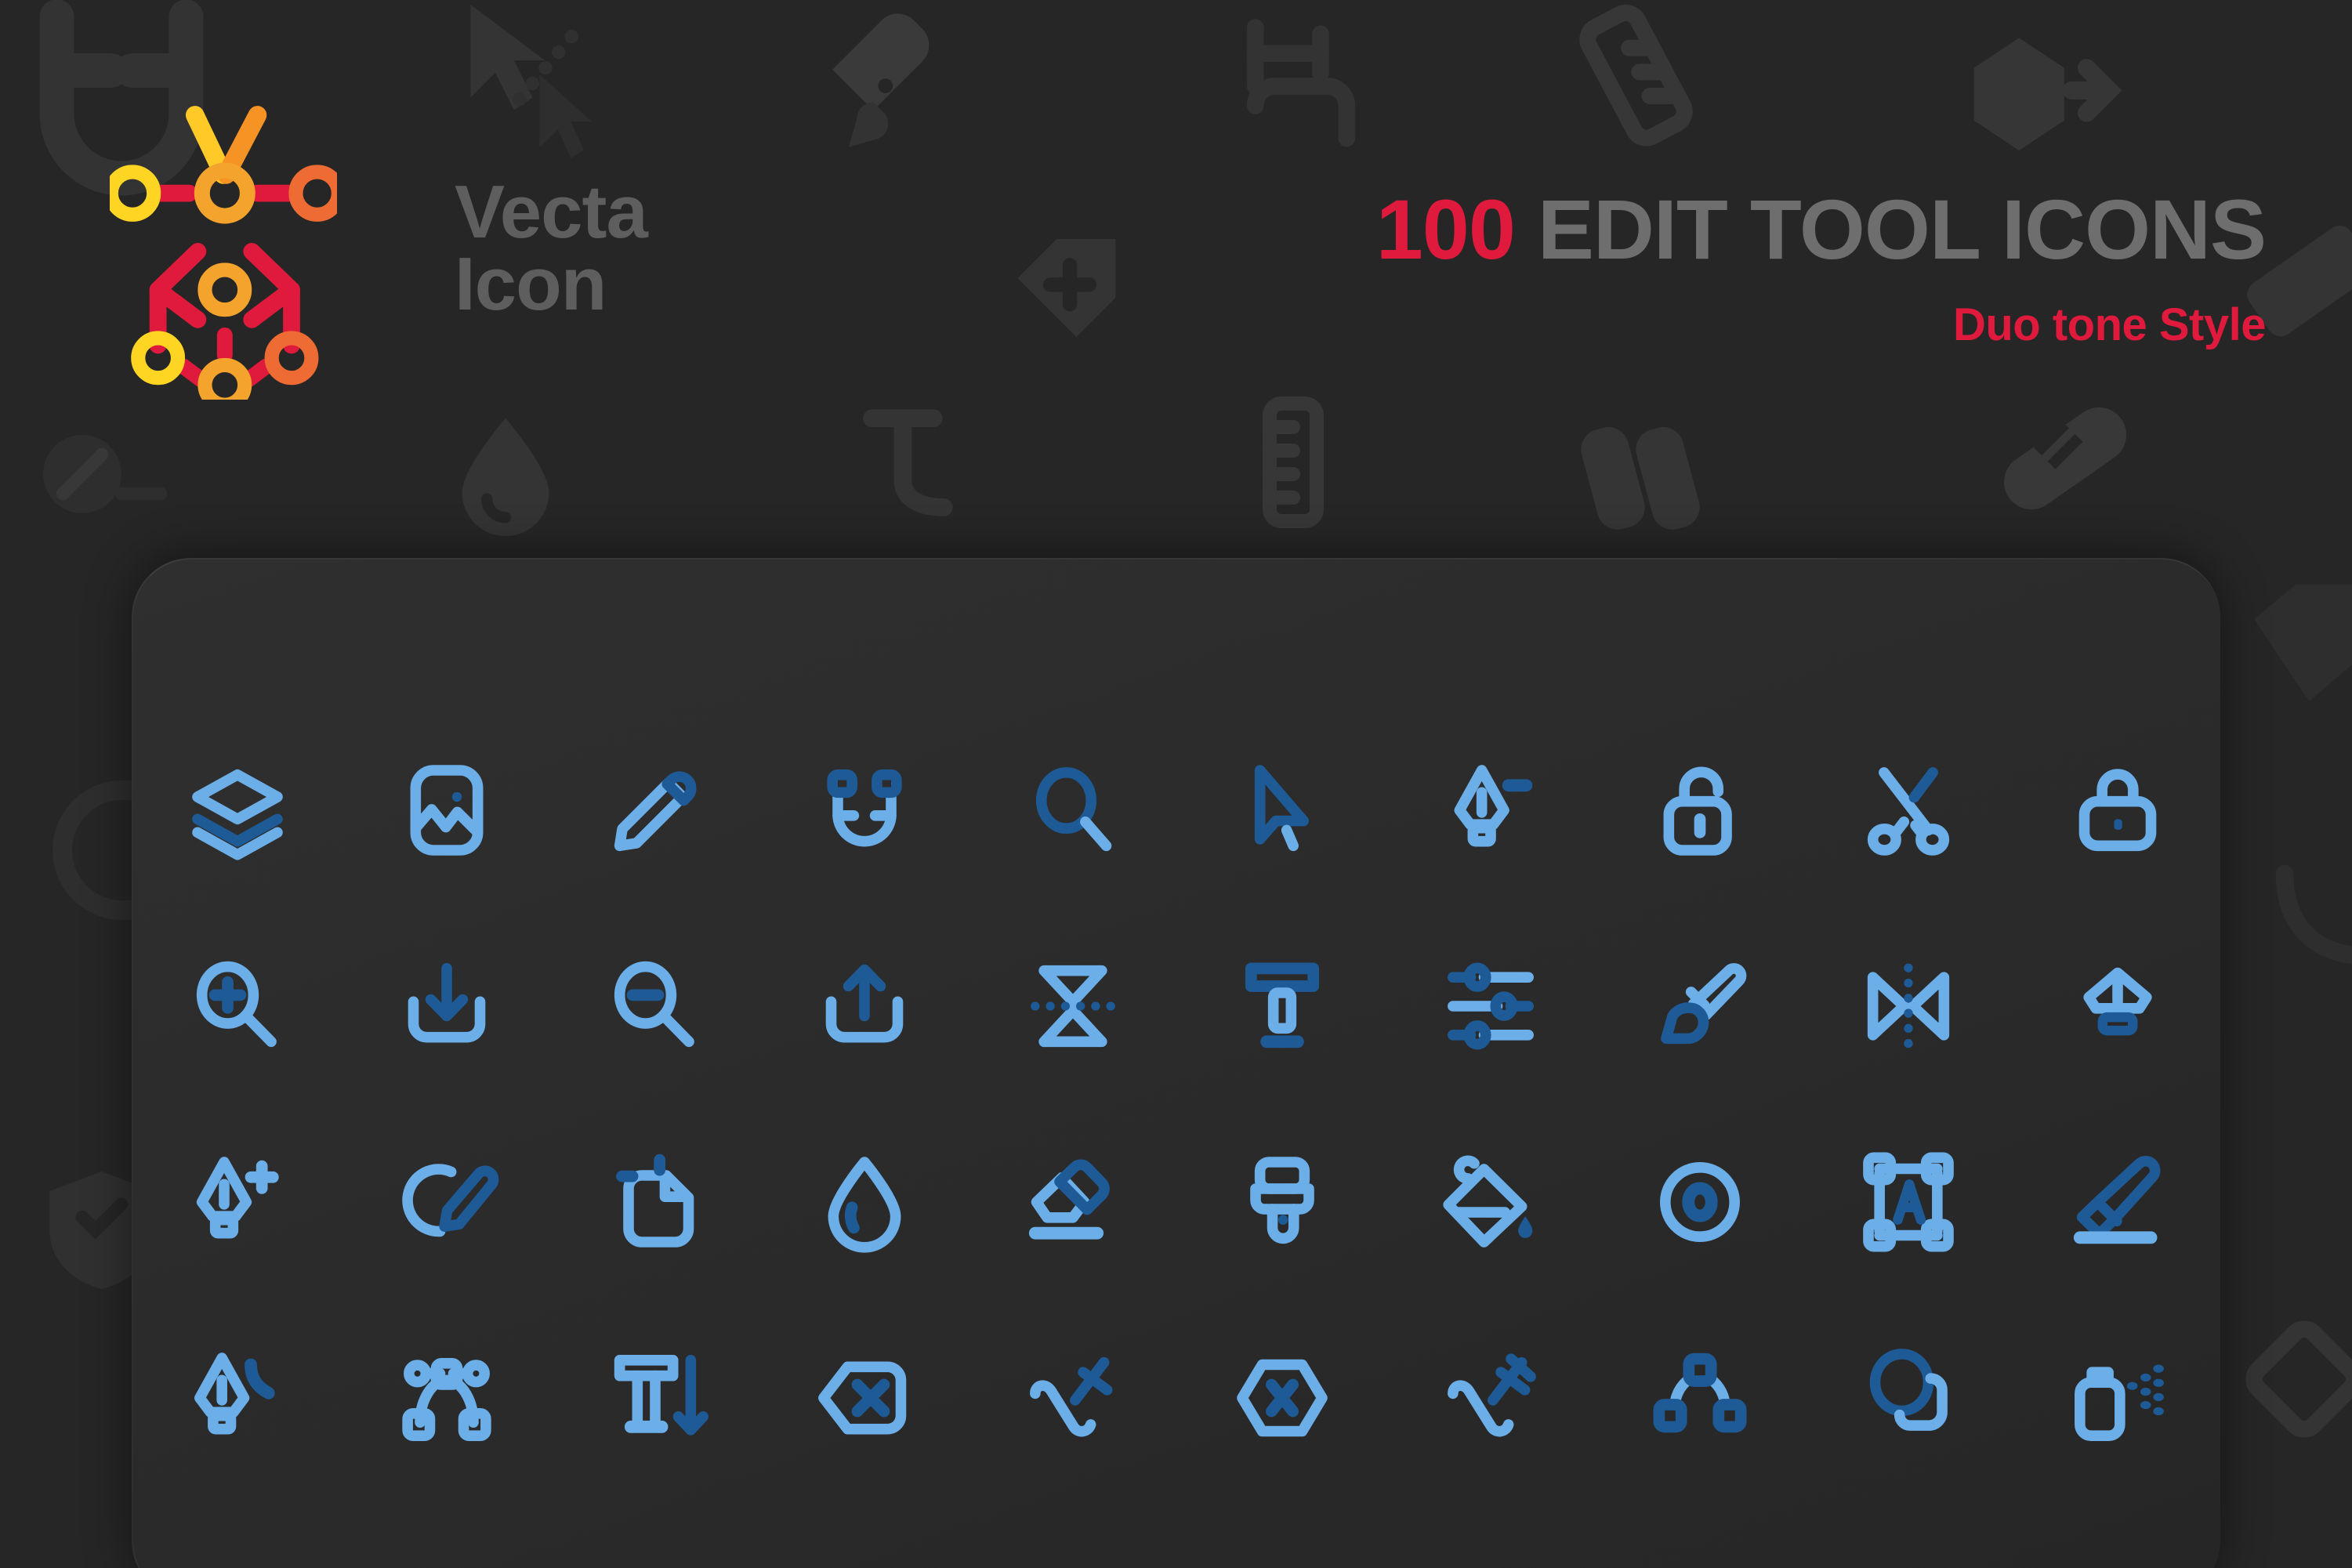 The height and width of the screenshot is (1568, 2352). Describe the element at coordinates (552, 212) in the screenshot. I see `brand-line-1: Vecta` at that location.